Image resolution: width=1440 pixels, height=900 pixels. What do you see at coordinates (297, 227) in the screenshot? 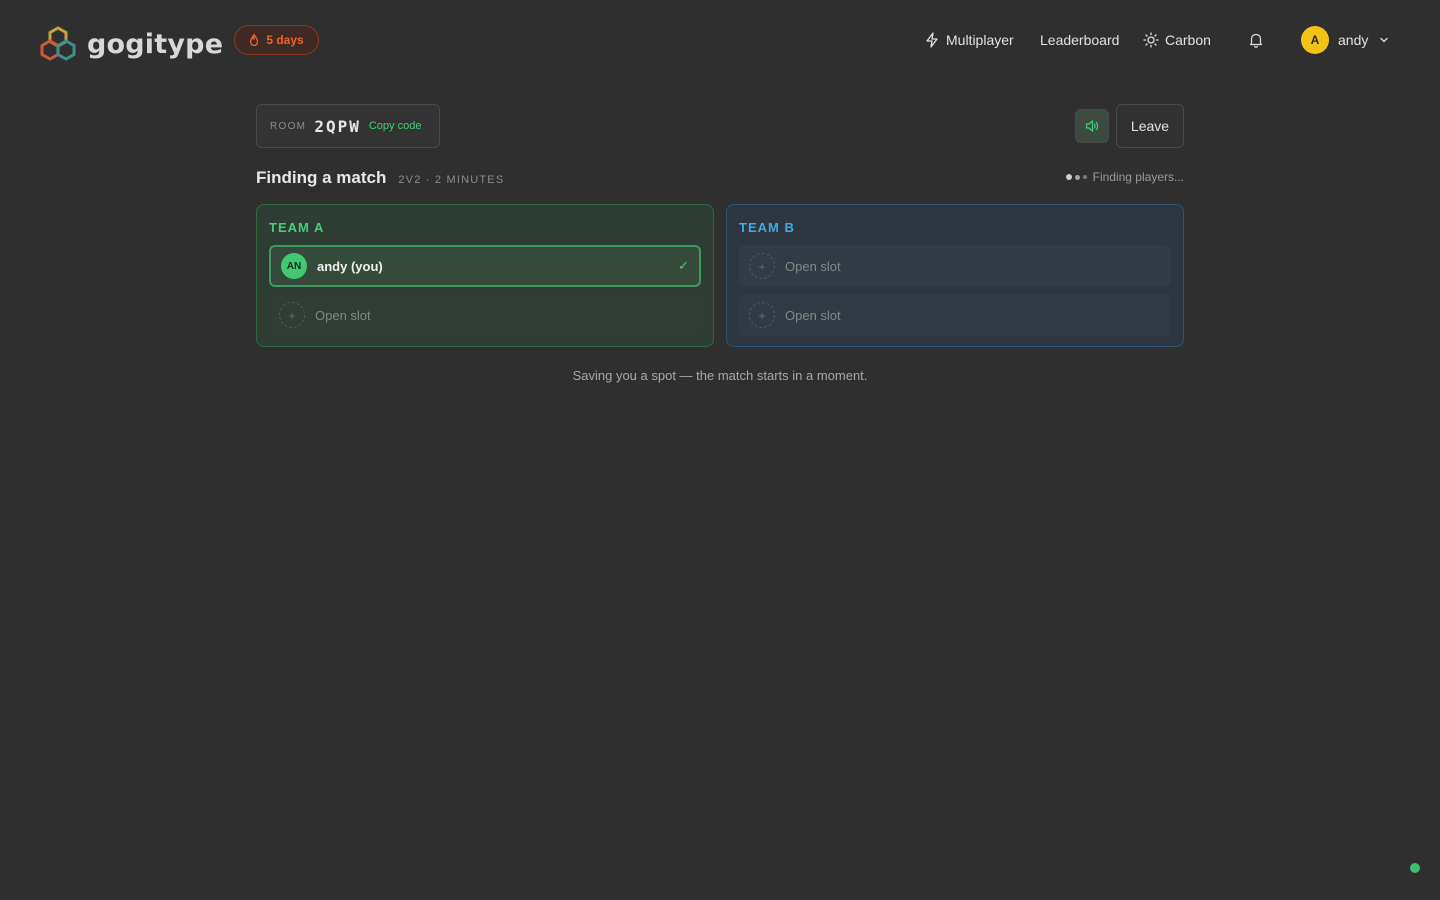
I see `team-a-title: TEAM A` at bounding box center [297, 227].